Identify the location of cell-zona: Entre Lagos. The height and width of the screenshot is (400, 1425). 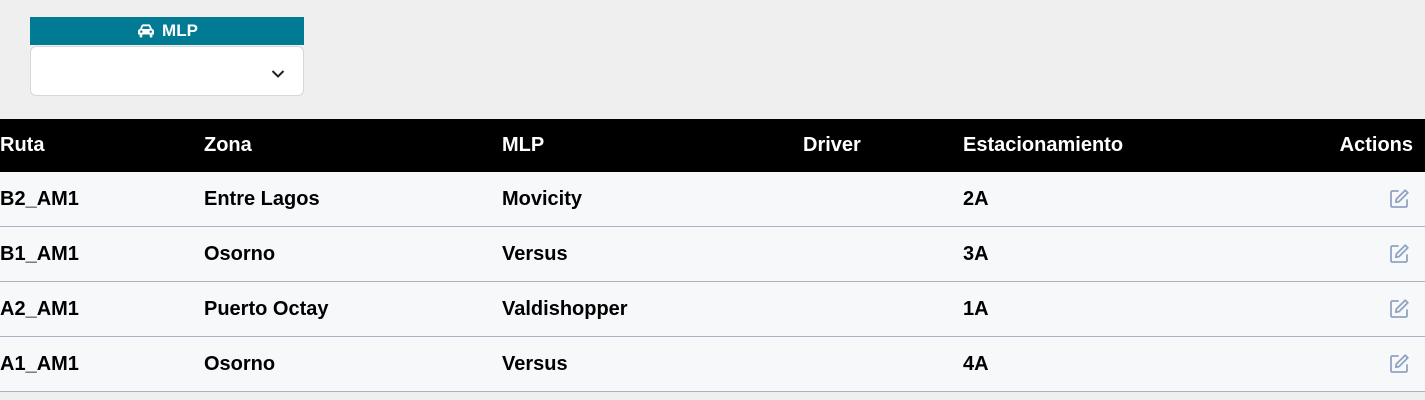
(353, 199).